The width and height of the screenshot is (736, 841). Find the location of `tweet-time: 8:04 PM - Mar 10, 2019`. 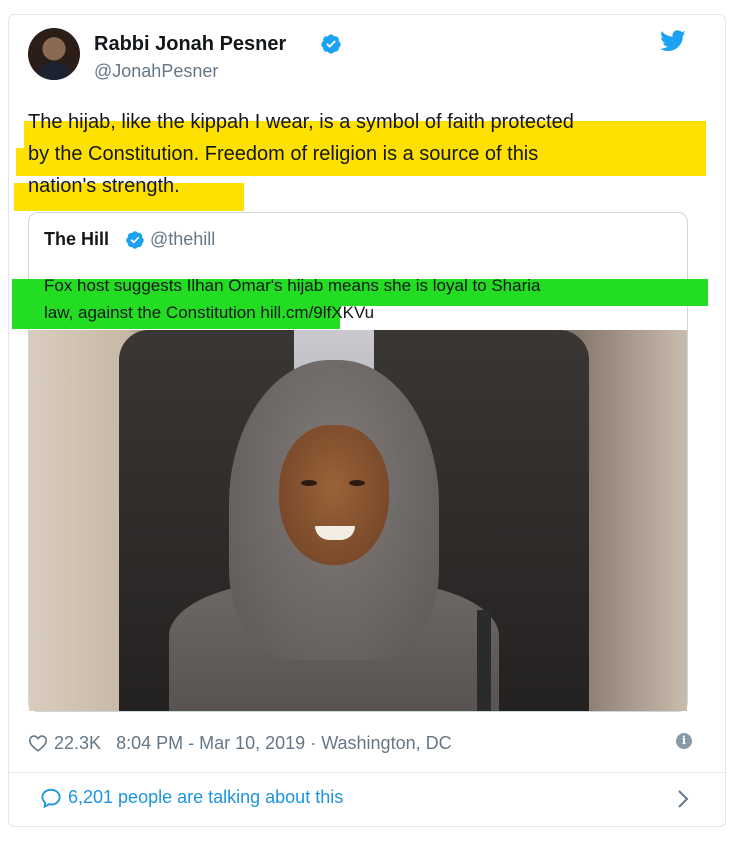

tweet-time: 8:04 PM - Mar 10, 2019 is located at coordinates (210, 743).